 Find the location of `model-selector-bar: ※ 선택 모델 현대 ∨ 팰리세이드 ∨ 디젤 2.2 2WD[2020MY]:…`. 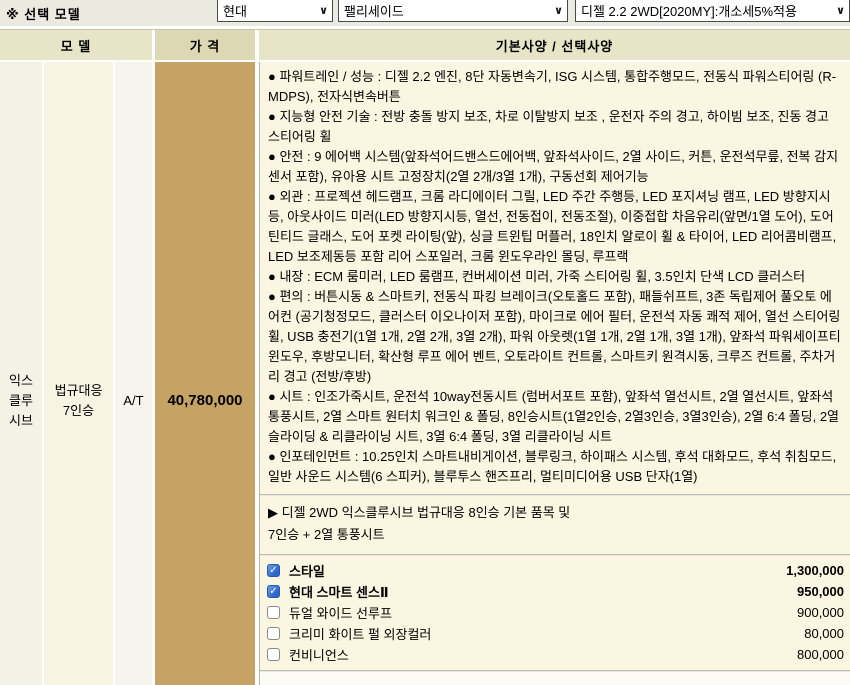

model-selector-bar: ※ 선택 모델 현대 ∨ 팰리세이드 ∨ 디젤 2.2 2WD[2020MY]:… is located at coordinates (425, 13).